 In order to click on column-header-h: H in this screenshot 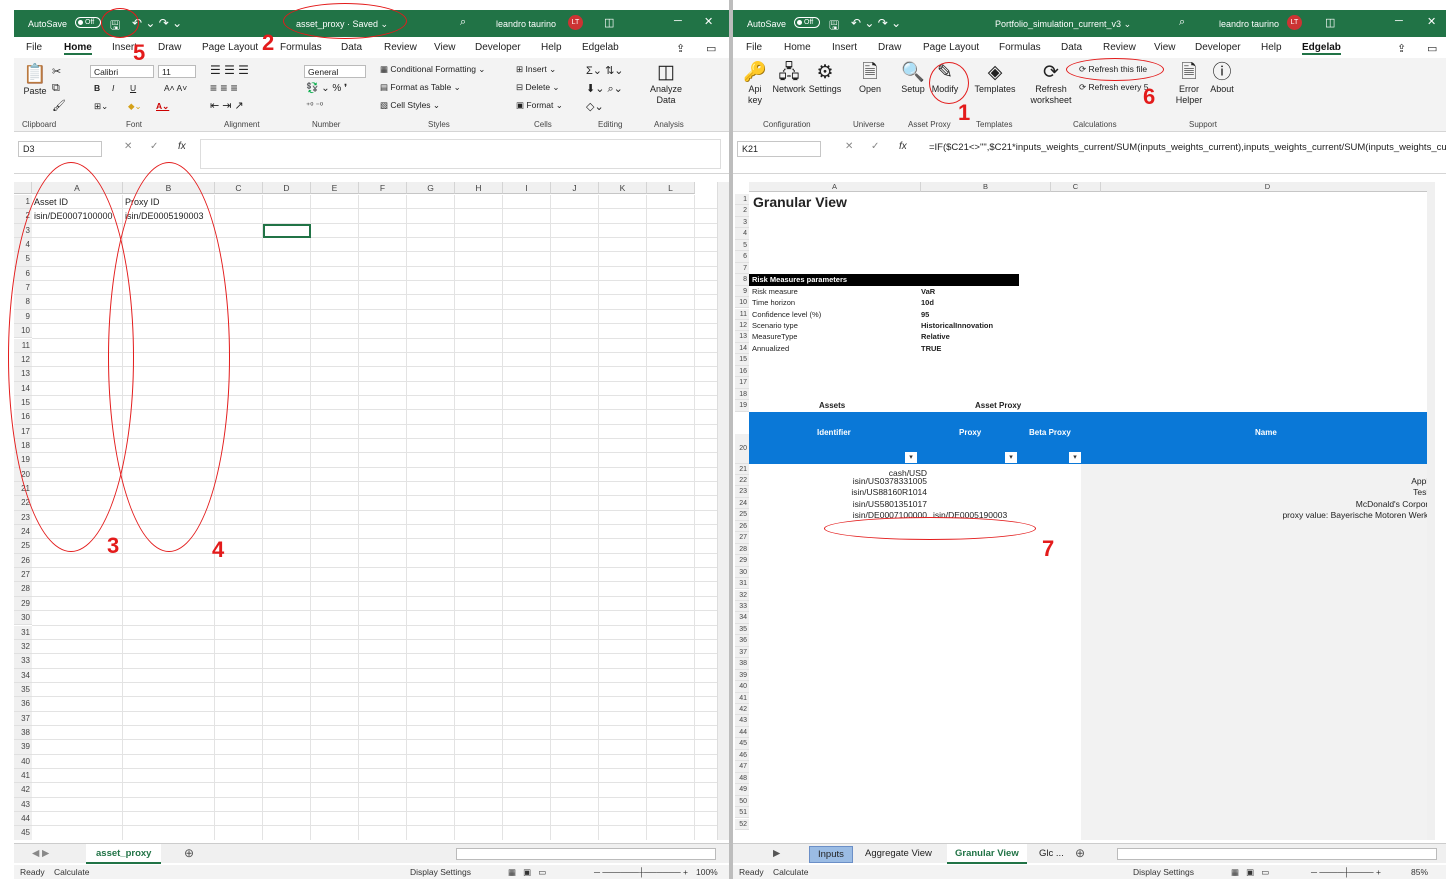, I will do `click(479, 188)`.